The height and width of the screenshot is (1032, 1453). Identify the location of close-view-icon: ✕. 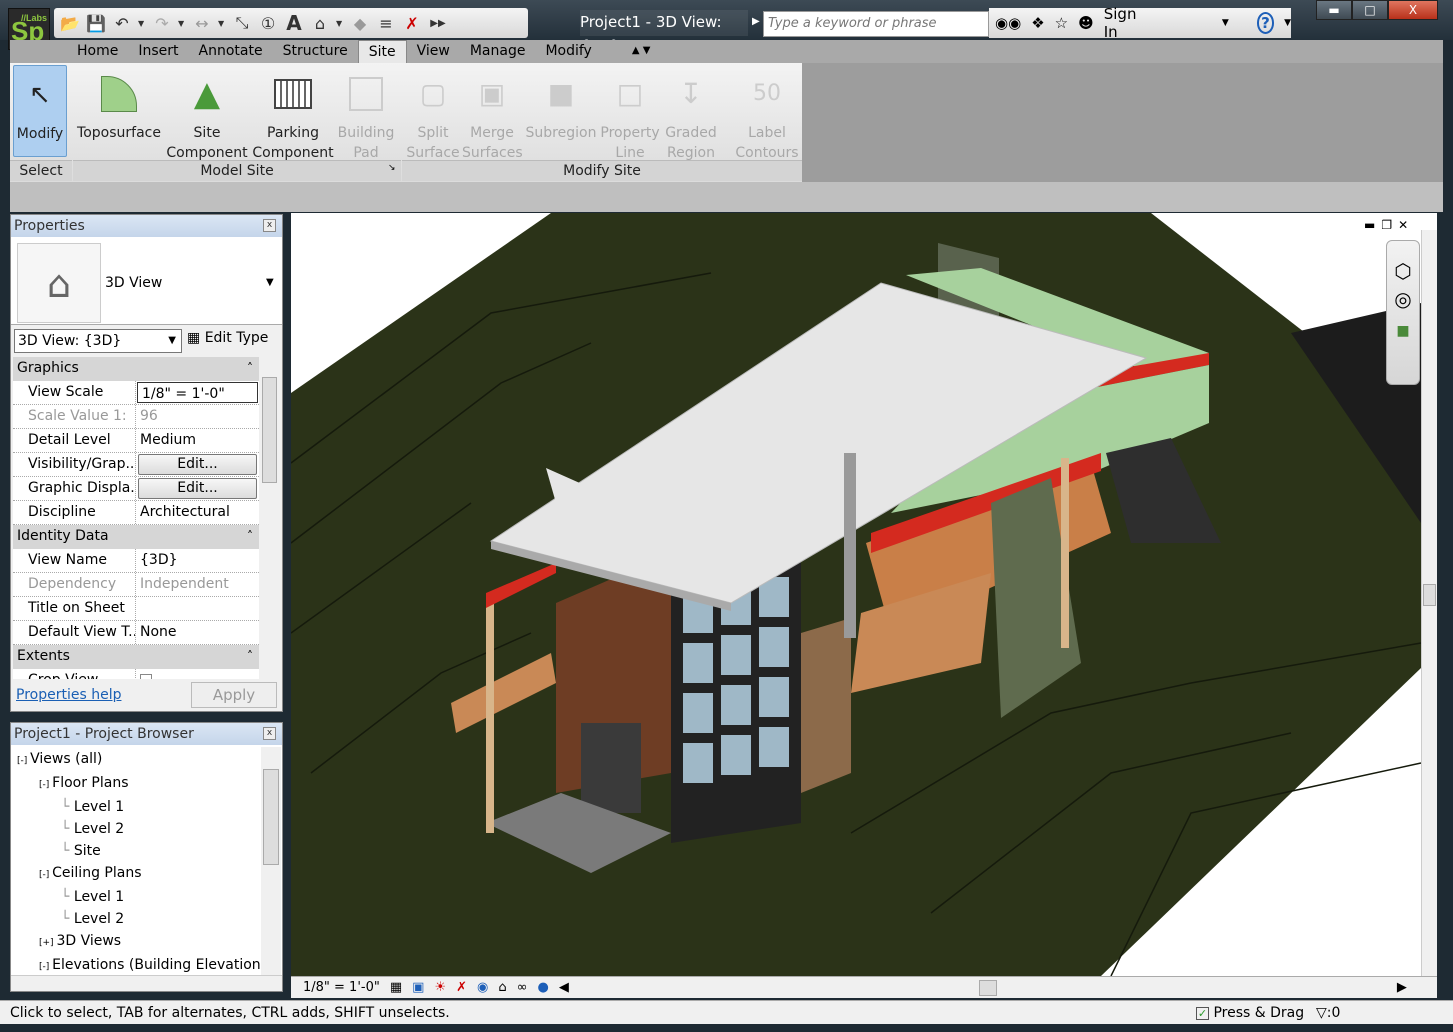
(1403, 225).